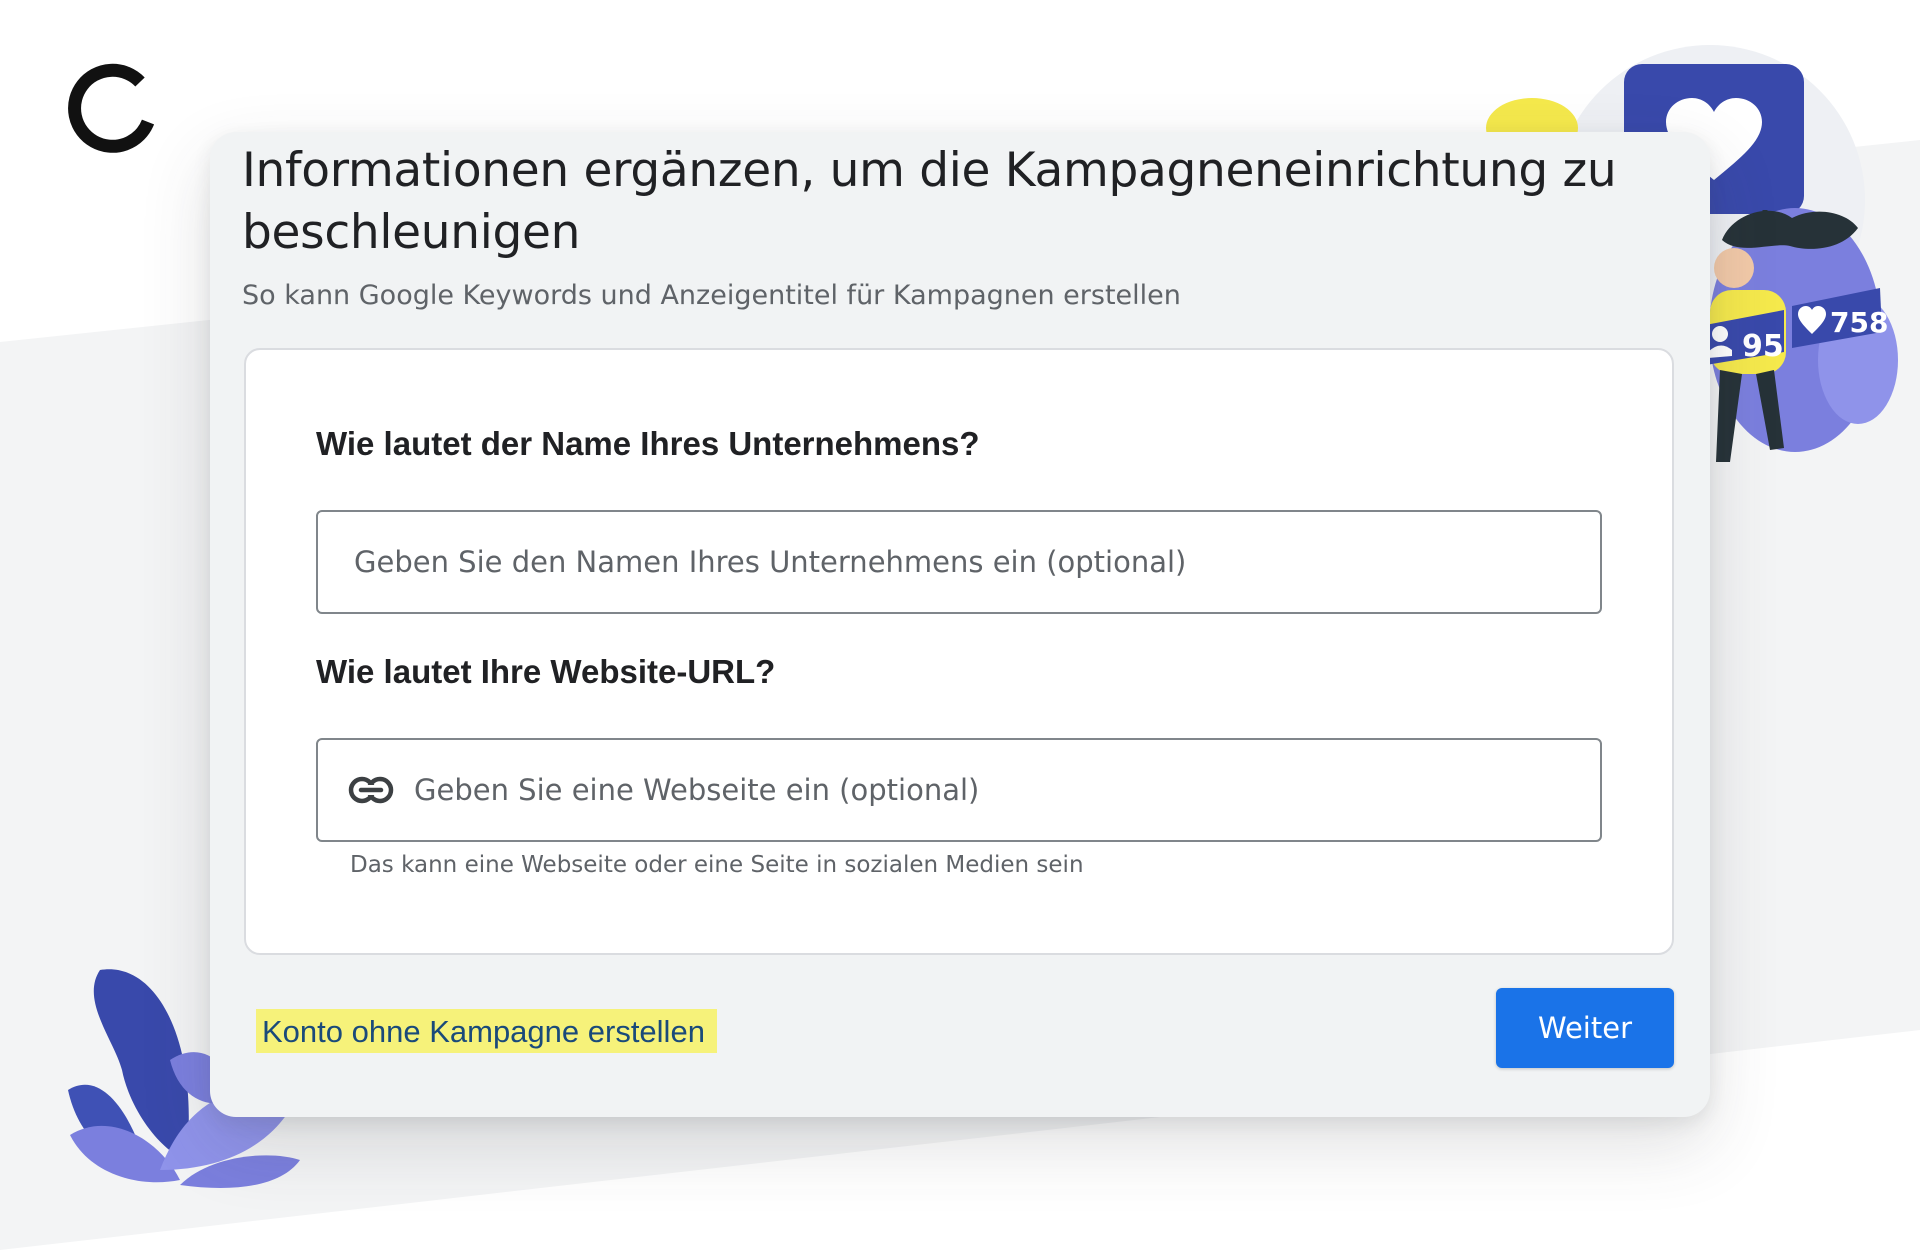 The image size is (1920, 1250). What do you see at coordinates (1007, 790) in the screenshot?
I see `website-url-input` at bounding box center [1007, 790].